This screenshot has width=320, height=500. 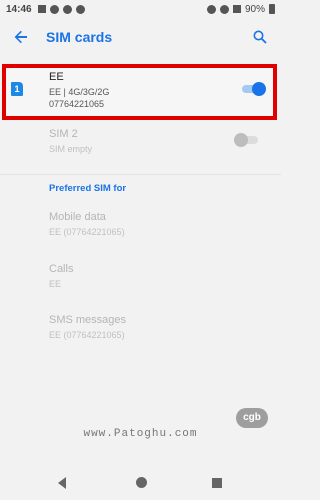 What do you see at coordinates (77, 217) in the screenshot?
I see `pref-label: Mobile data` at bounding box center [77, 217].